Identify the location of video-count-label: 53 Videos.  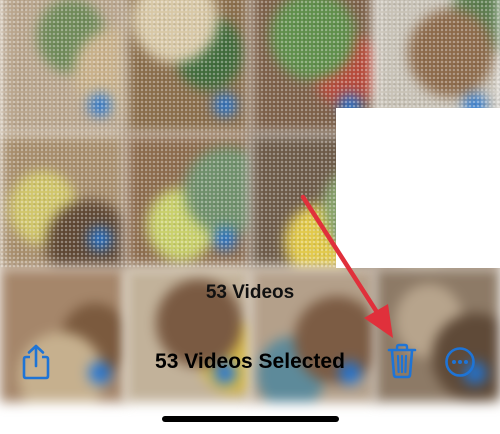
(250, 292).